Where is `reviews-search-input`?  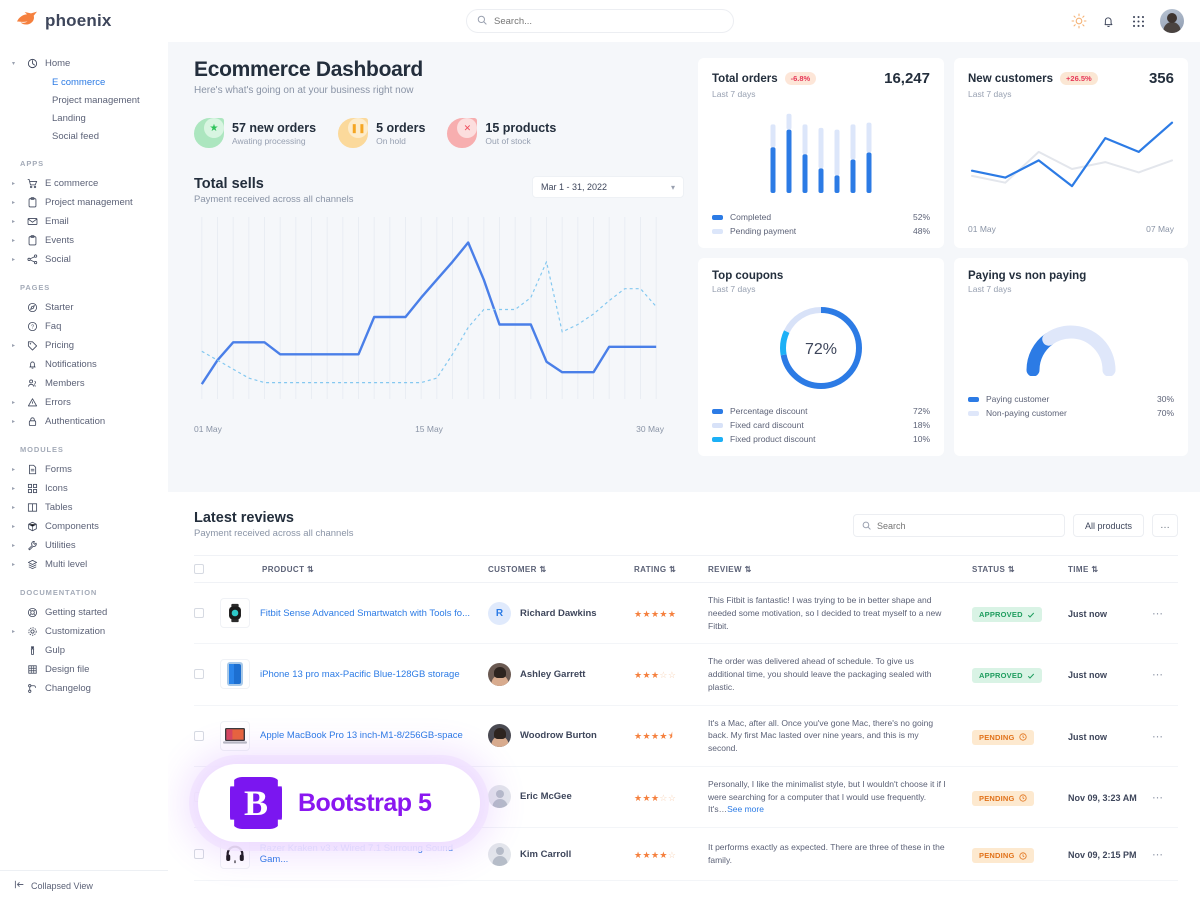
reviews-search-input is located at coordinates (966, 525).